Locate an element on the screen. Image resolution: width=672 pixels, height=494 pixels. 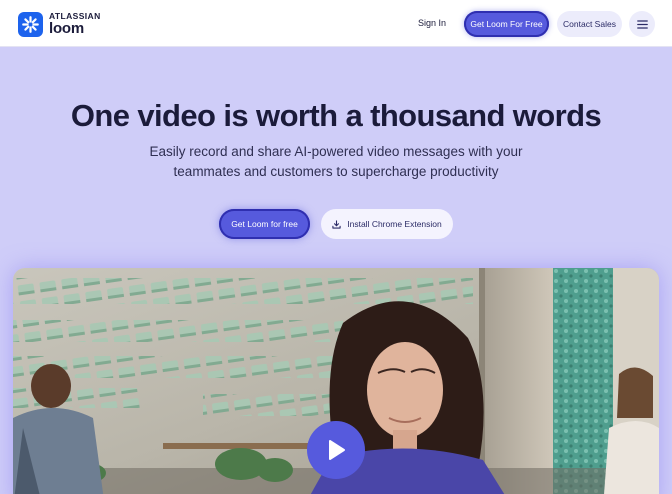
install-chrome-extension-button: Install Chrome Extension is located at coordinates (387, 224).